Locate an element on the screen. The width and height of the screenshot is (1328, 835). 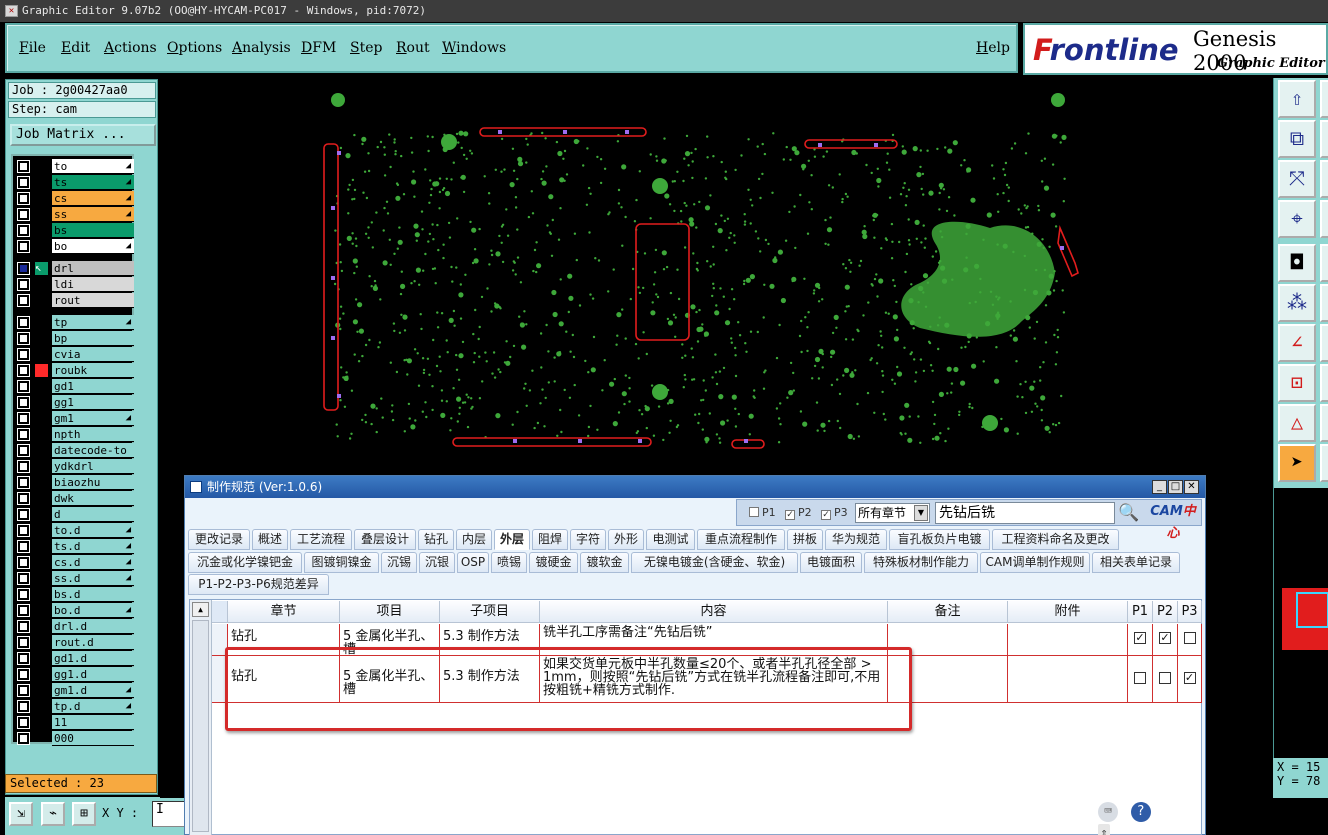
layer-row-ts: ts ◢ is located at coordinates (73, 182).